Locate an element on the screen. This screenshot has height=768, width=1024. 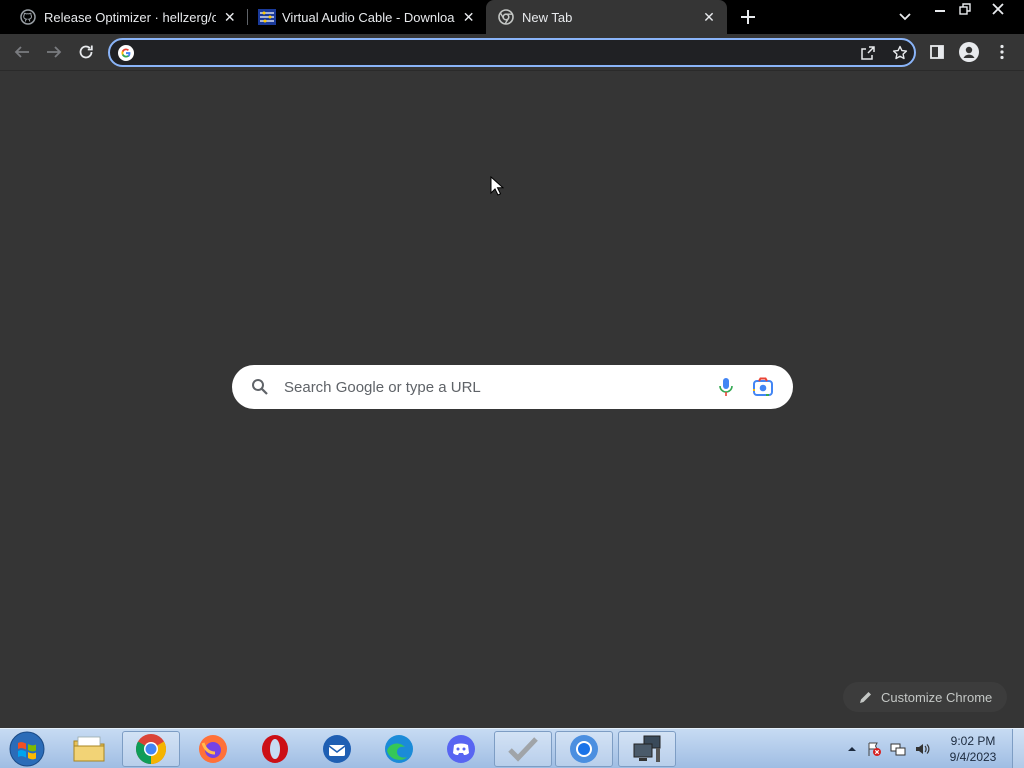
taskbar-thunderbird is located at coordinates (337, 749).